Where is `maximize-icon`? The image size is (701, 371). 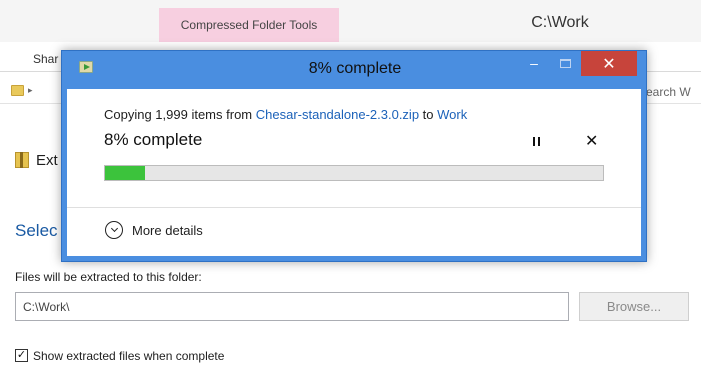 maximize-icon is located at coordinates (565, 63).